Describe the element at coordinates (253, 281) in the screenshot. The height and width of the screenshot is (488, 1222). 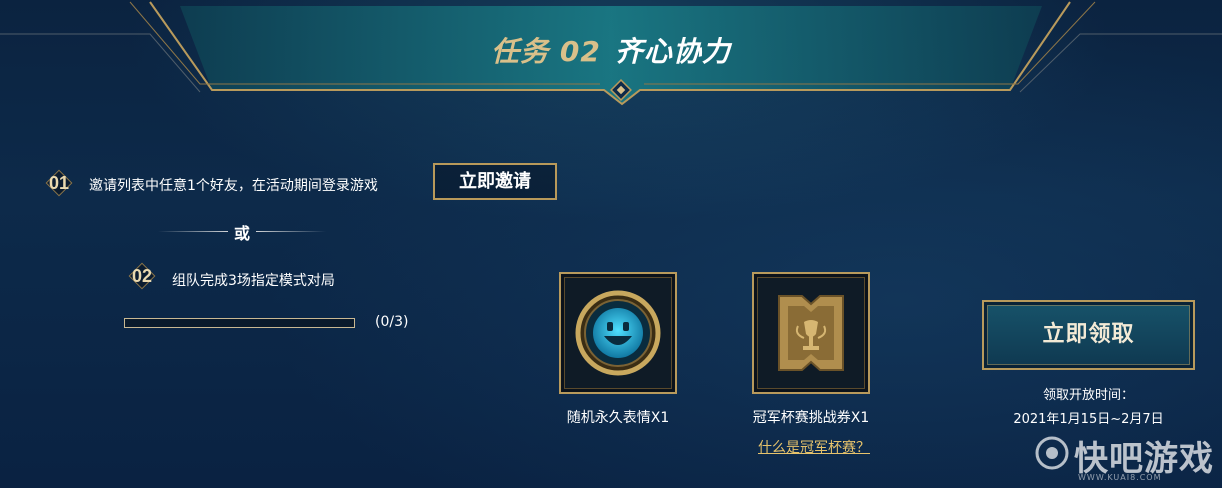
I see `task2-description: 组队完成3场指定模式对局` at that location.